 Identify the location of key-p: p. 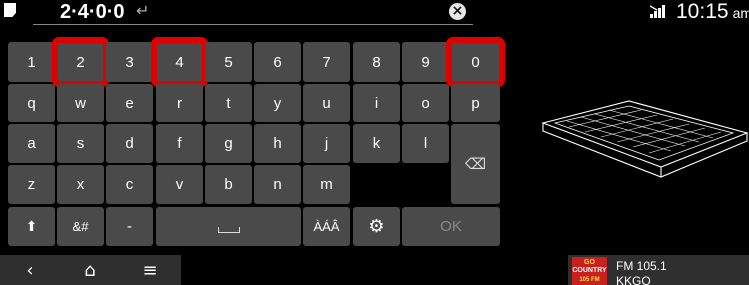
(475, 103).